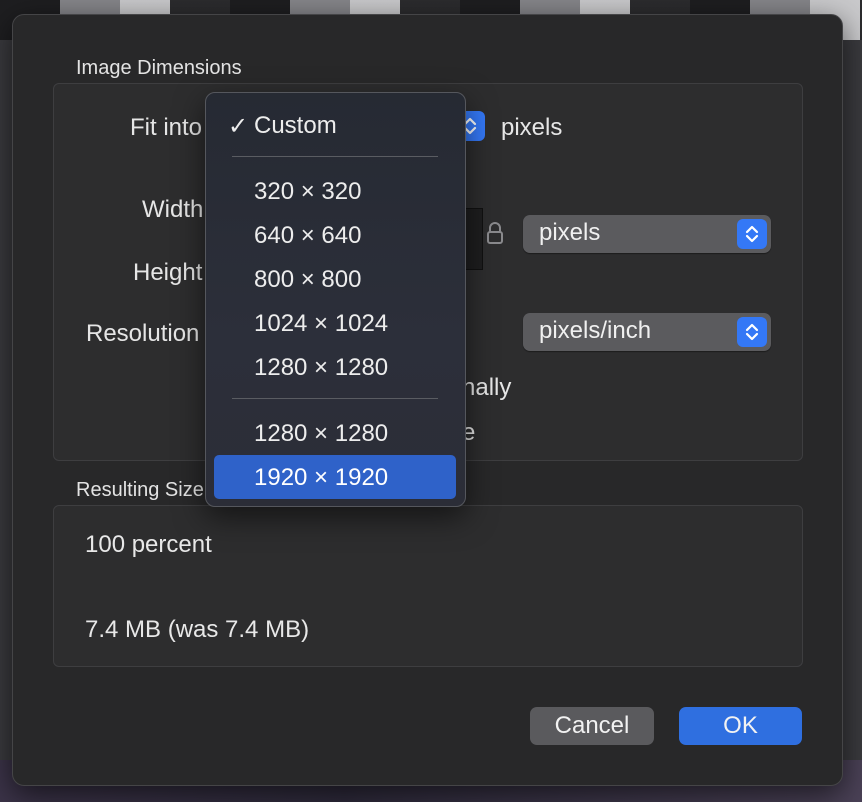 Image resolution: width=862 pixels, height=802 pixels. I want to click on menu-item-label: 1024 × 1024, so click(321, 323).